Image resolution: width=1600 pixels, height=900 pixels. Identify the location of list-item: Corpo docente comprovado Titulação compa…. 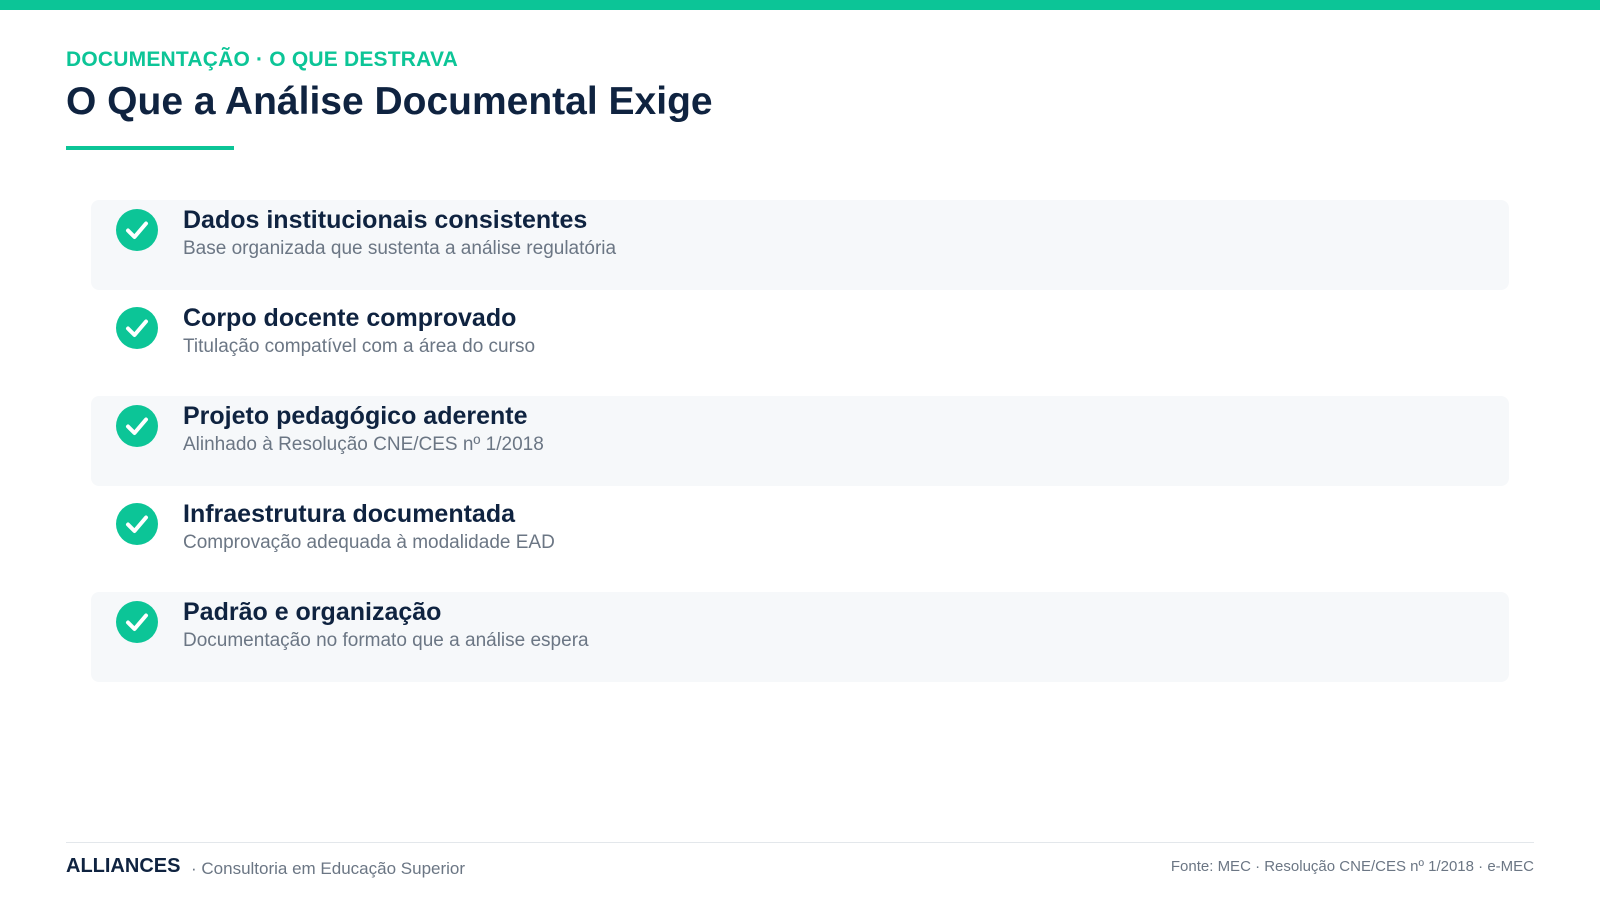
(800, 343).